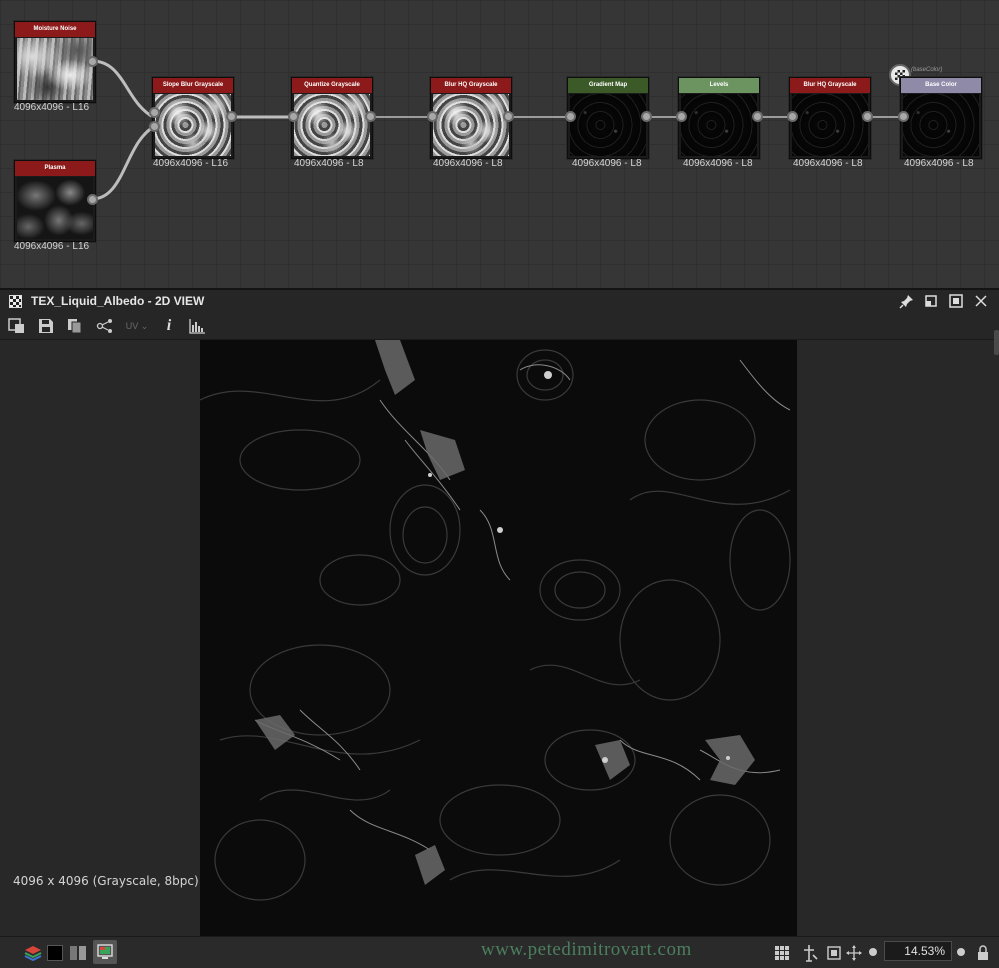 The width and height of the screenshot is (999, 968). I want to click on node-moisture-noise: Moisture Noise, so click(55, 62).